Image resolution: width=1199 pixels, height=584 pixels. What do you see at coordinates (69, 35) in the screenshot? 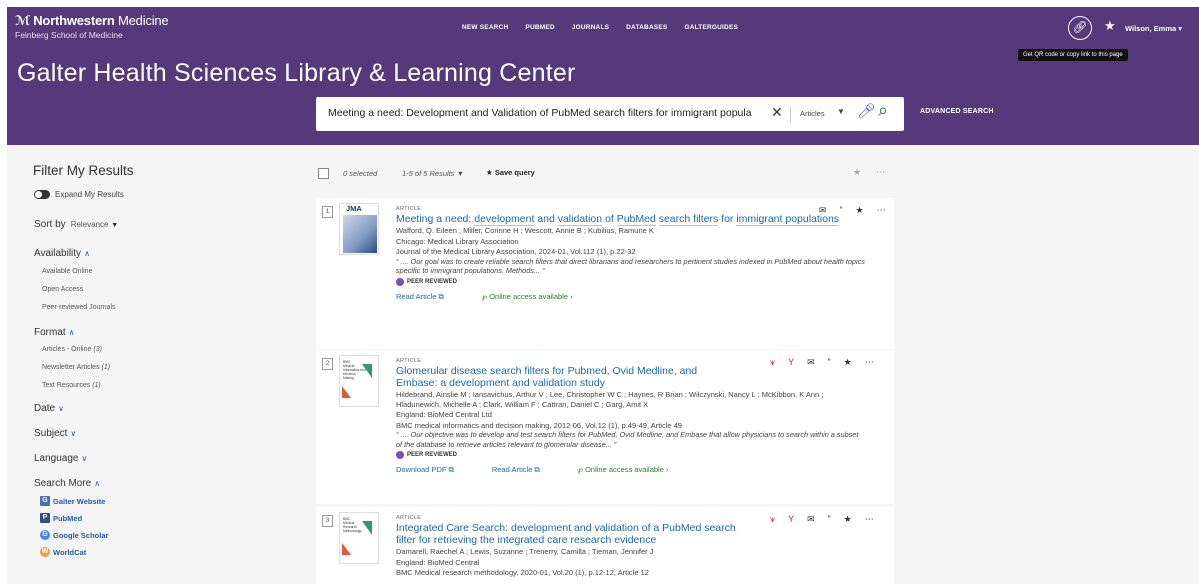
I see `logo-subtitle: Feinberg School of Medicine` at bounding box center [69, 35].